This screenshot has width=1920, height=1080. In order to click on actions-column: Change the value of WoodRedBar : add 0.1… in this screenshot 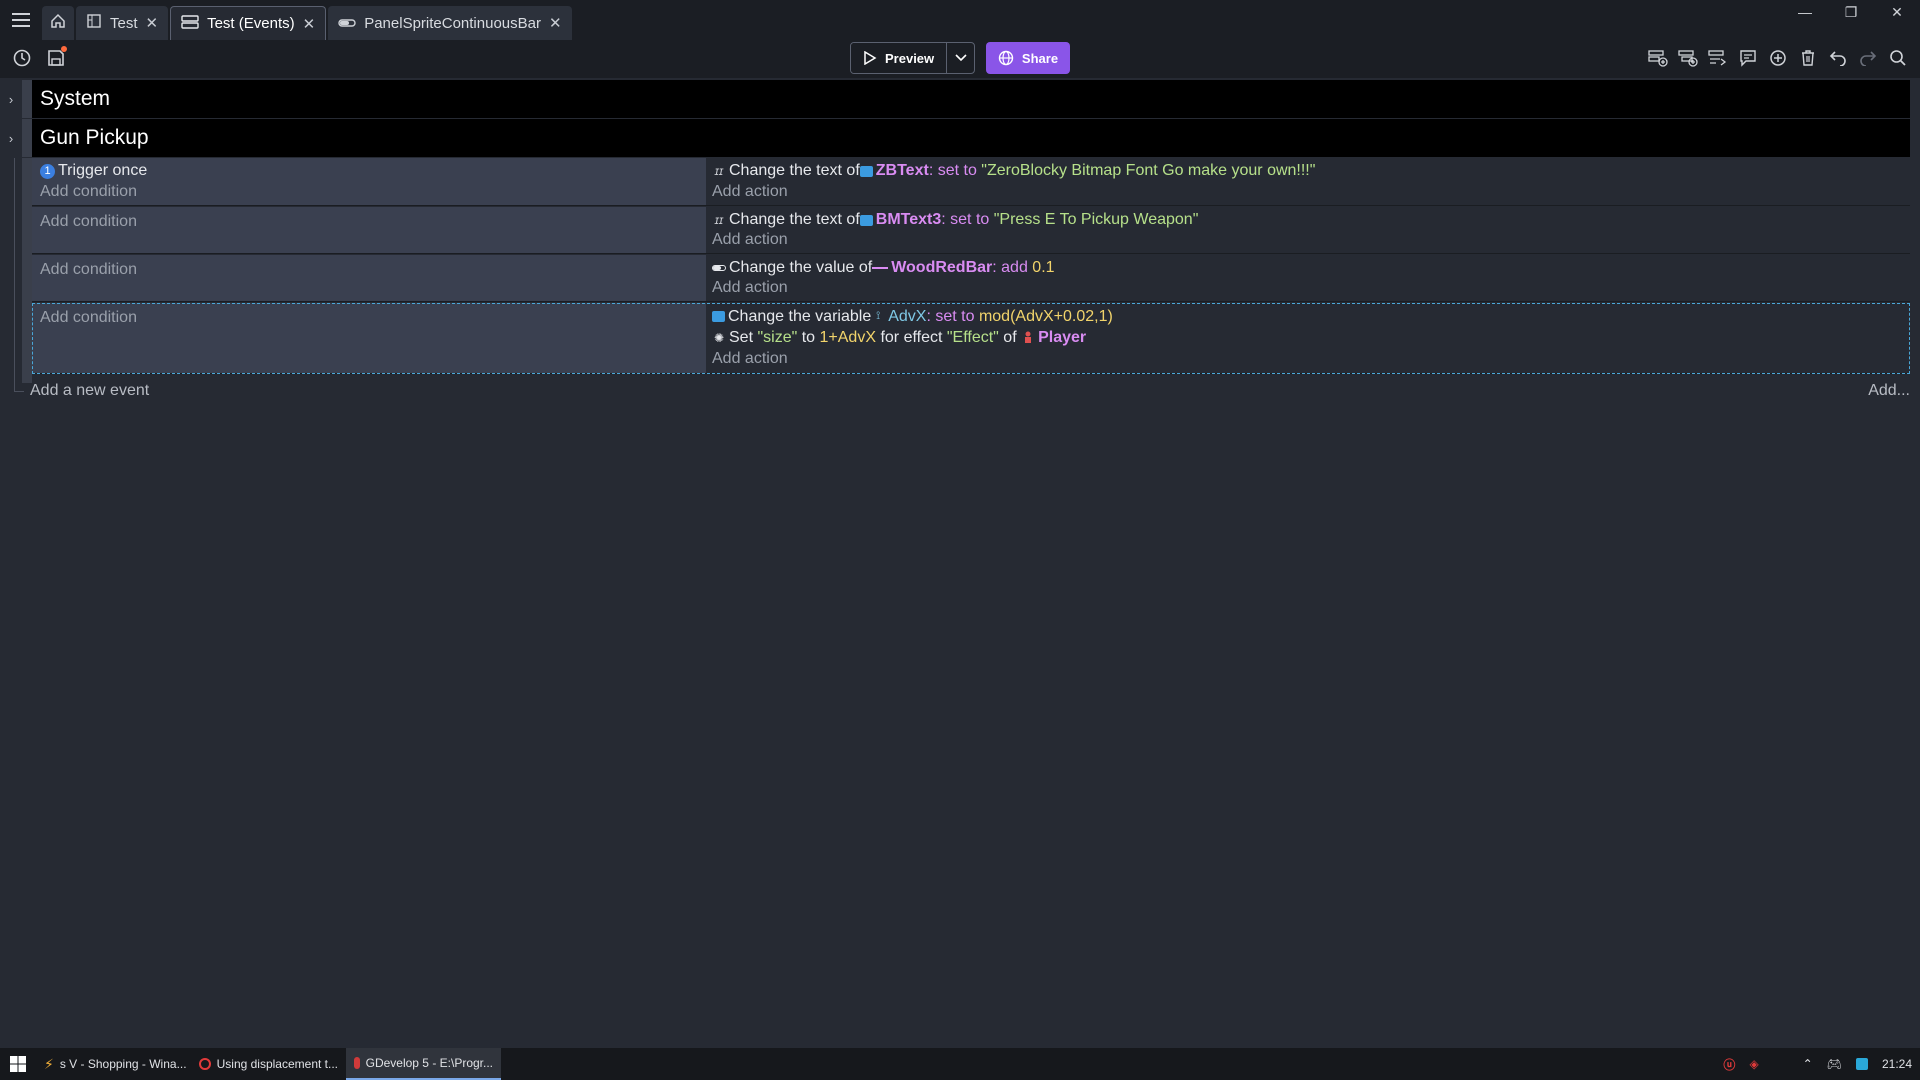, I will do `click(1308, 278)`.